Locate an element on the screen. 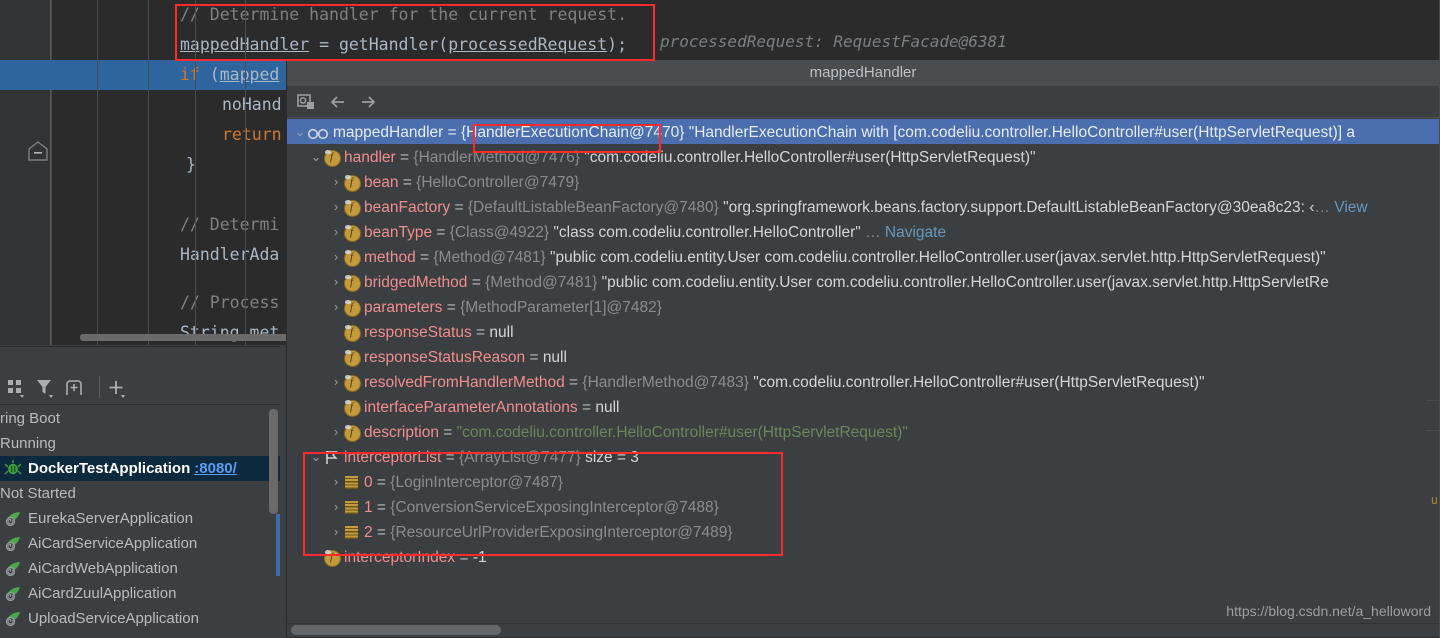  services-item: AiCardWebApplication is located at coordinates (140, 568).